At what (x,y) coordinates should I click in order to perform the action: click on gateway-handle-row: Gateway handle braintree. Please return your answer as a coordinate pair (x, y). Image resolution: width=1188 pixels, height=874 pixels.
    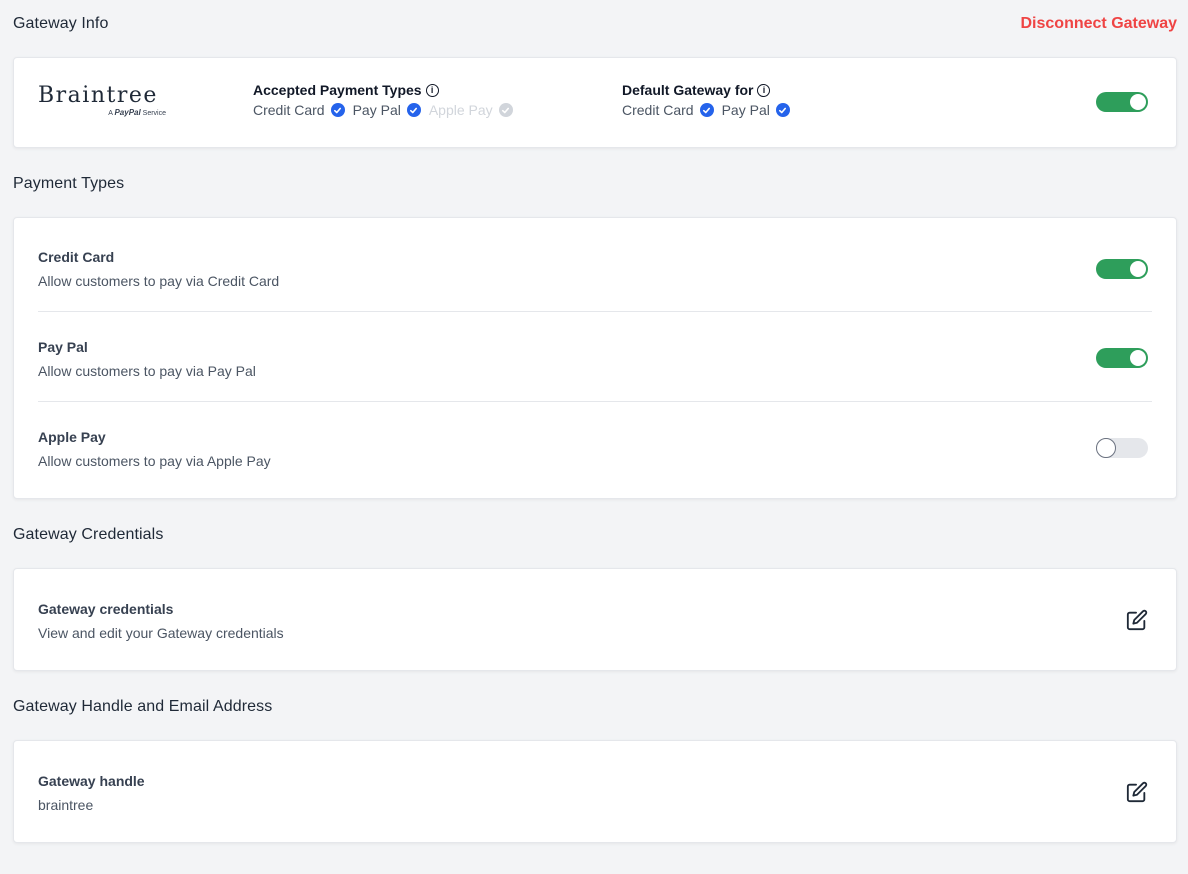
    Looking at the image, I should click on (595, 793).